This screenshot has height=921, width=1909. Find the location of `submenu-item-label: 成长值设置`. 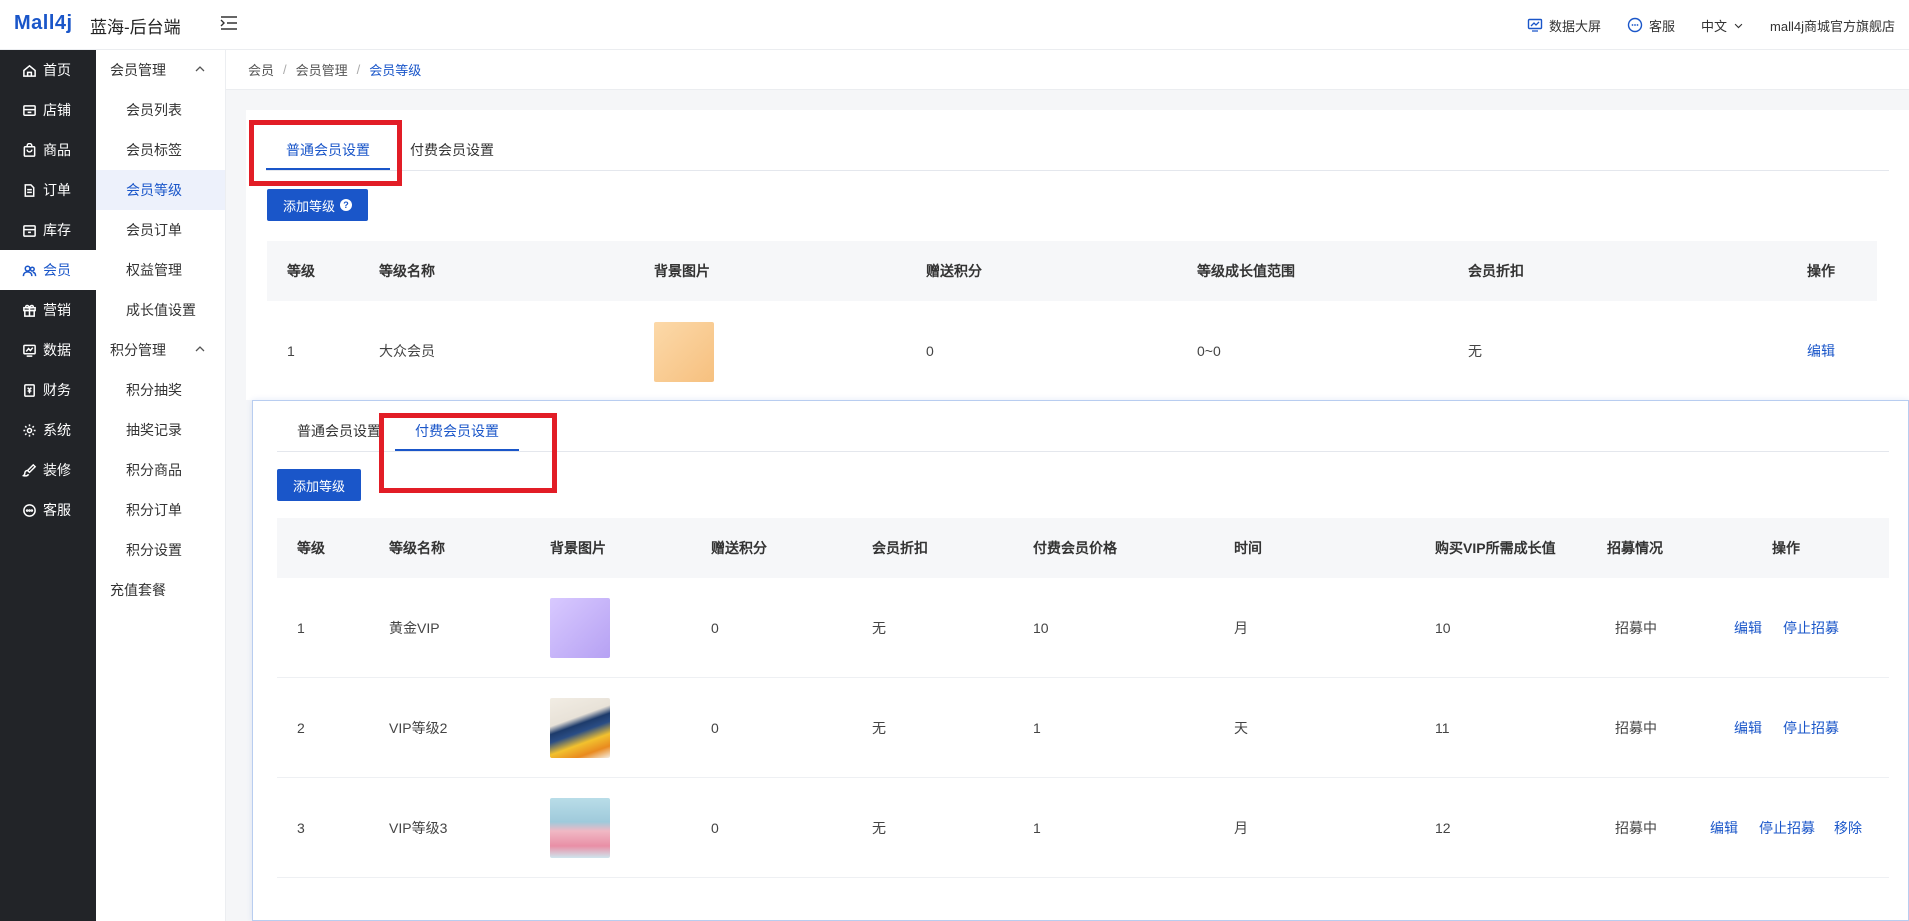

submenu-item-label: 成长值设置 is located at coordinates (161, 310).